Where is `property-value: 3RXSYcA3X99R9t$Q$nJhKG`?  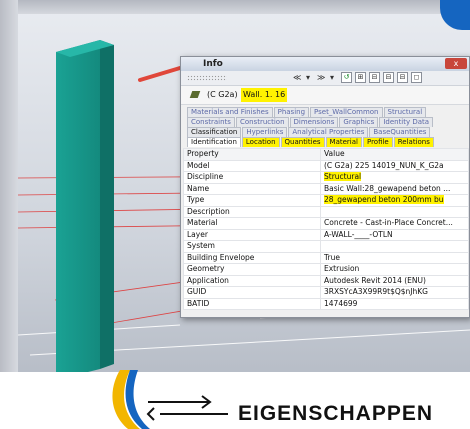
property-value: 3RXSYcA3X99R9t$Q$nJhKG is located at coordinates (394, 292).